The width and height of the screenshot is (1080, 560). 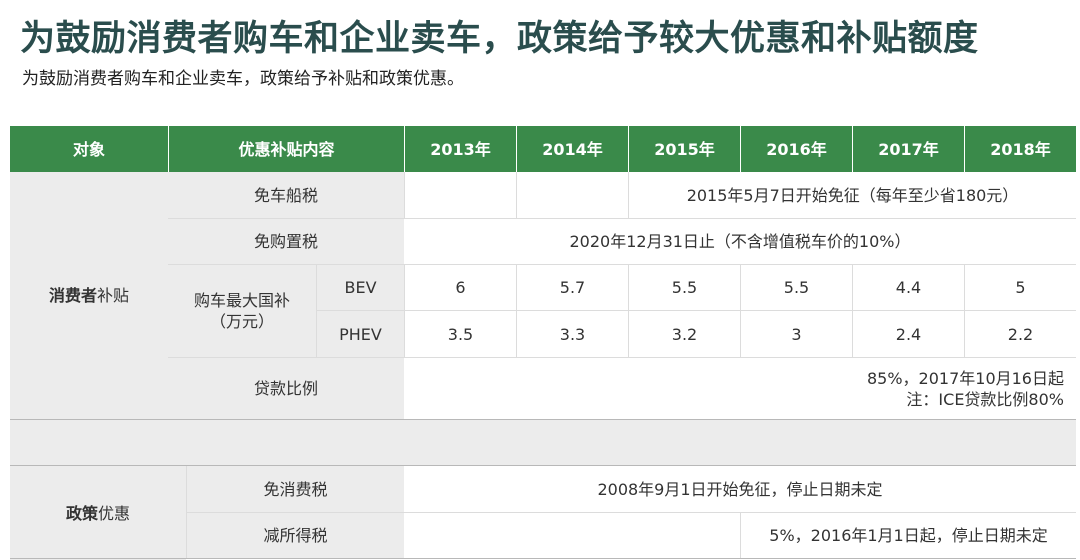 I want to click on phev-2017: 2.4, so click(x=908, y=333).